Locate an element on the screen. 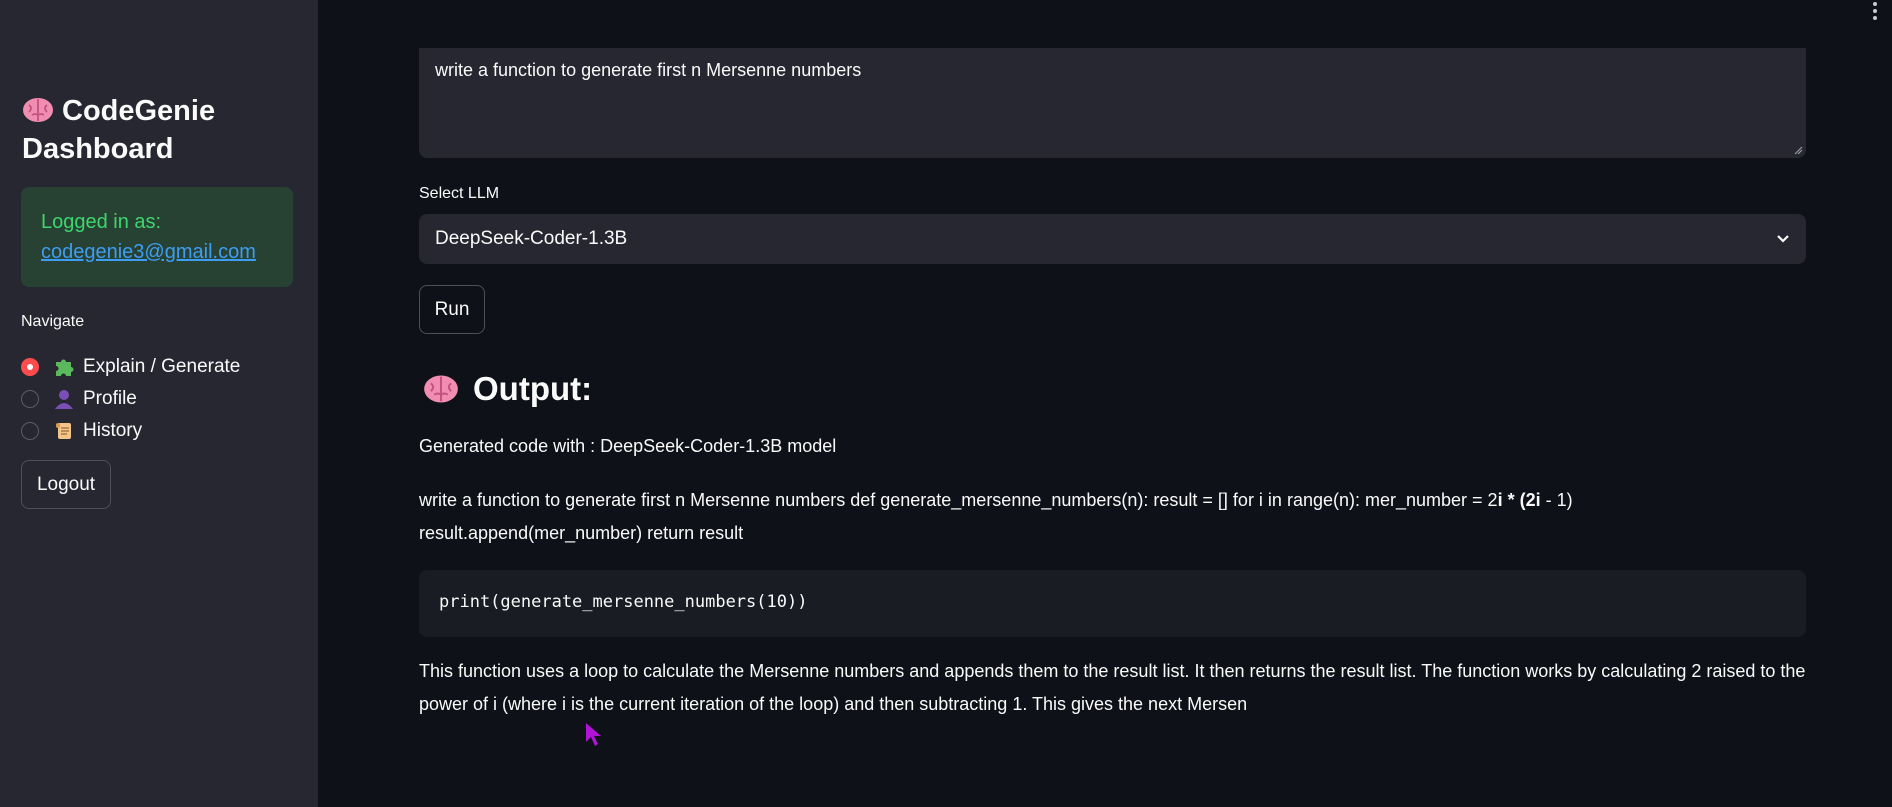 This screenshot has height=807, width=1892. sidebar-title-line2: Dashboard is located at coordinates (98, 149).